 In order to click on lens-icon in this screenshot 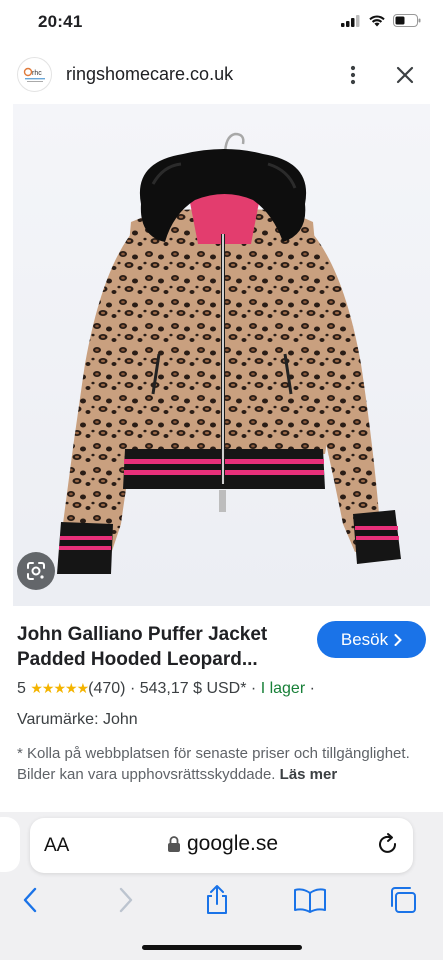, I will do `click(36, 571)`.